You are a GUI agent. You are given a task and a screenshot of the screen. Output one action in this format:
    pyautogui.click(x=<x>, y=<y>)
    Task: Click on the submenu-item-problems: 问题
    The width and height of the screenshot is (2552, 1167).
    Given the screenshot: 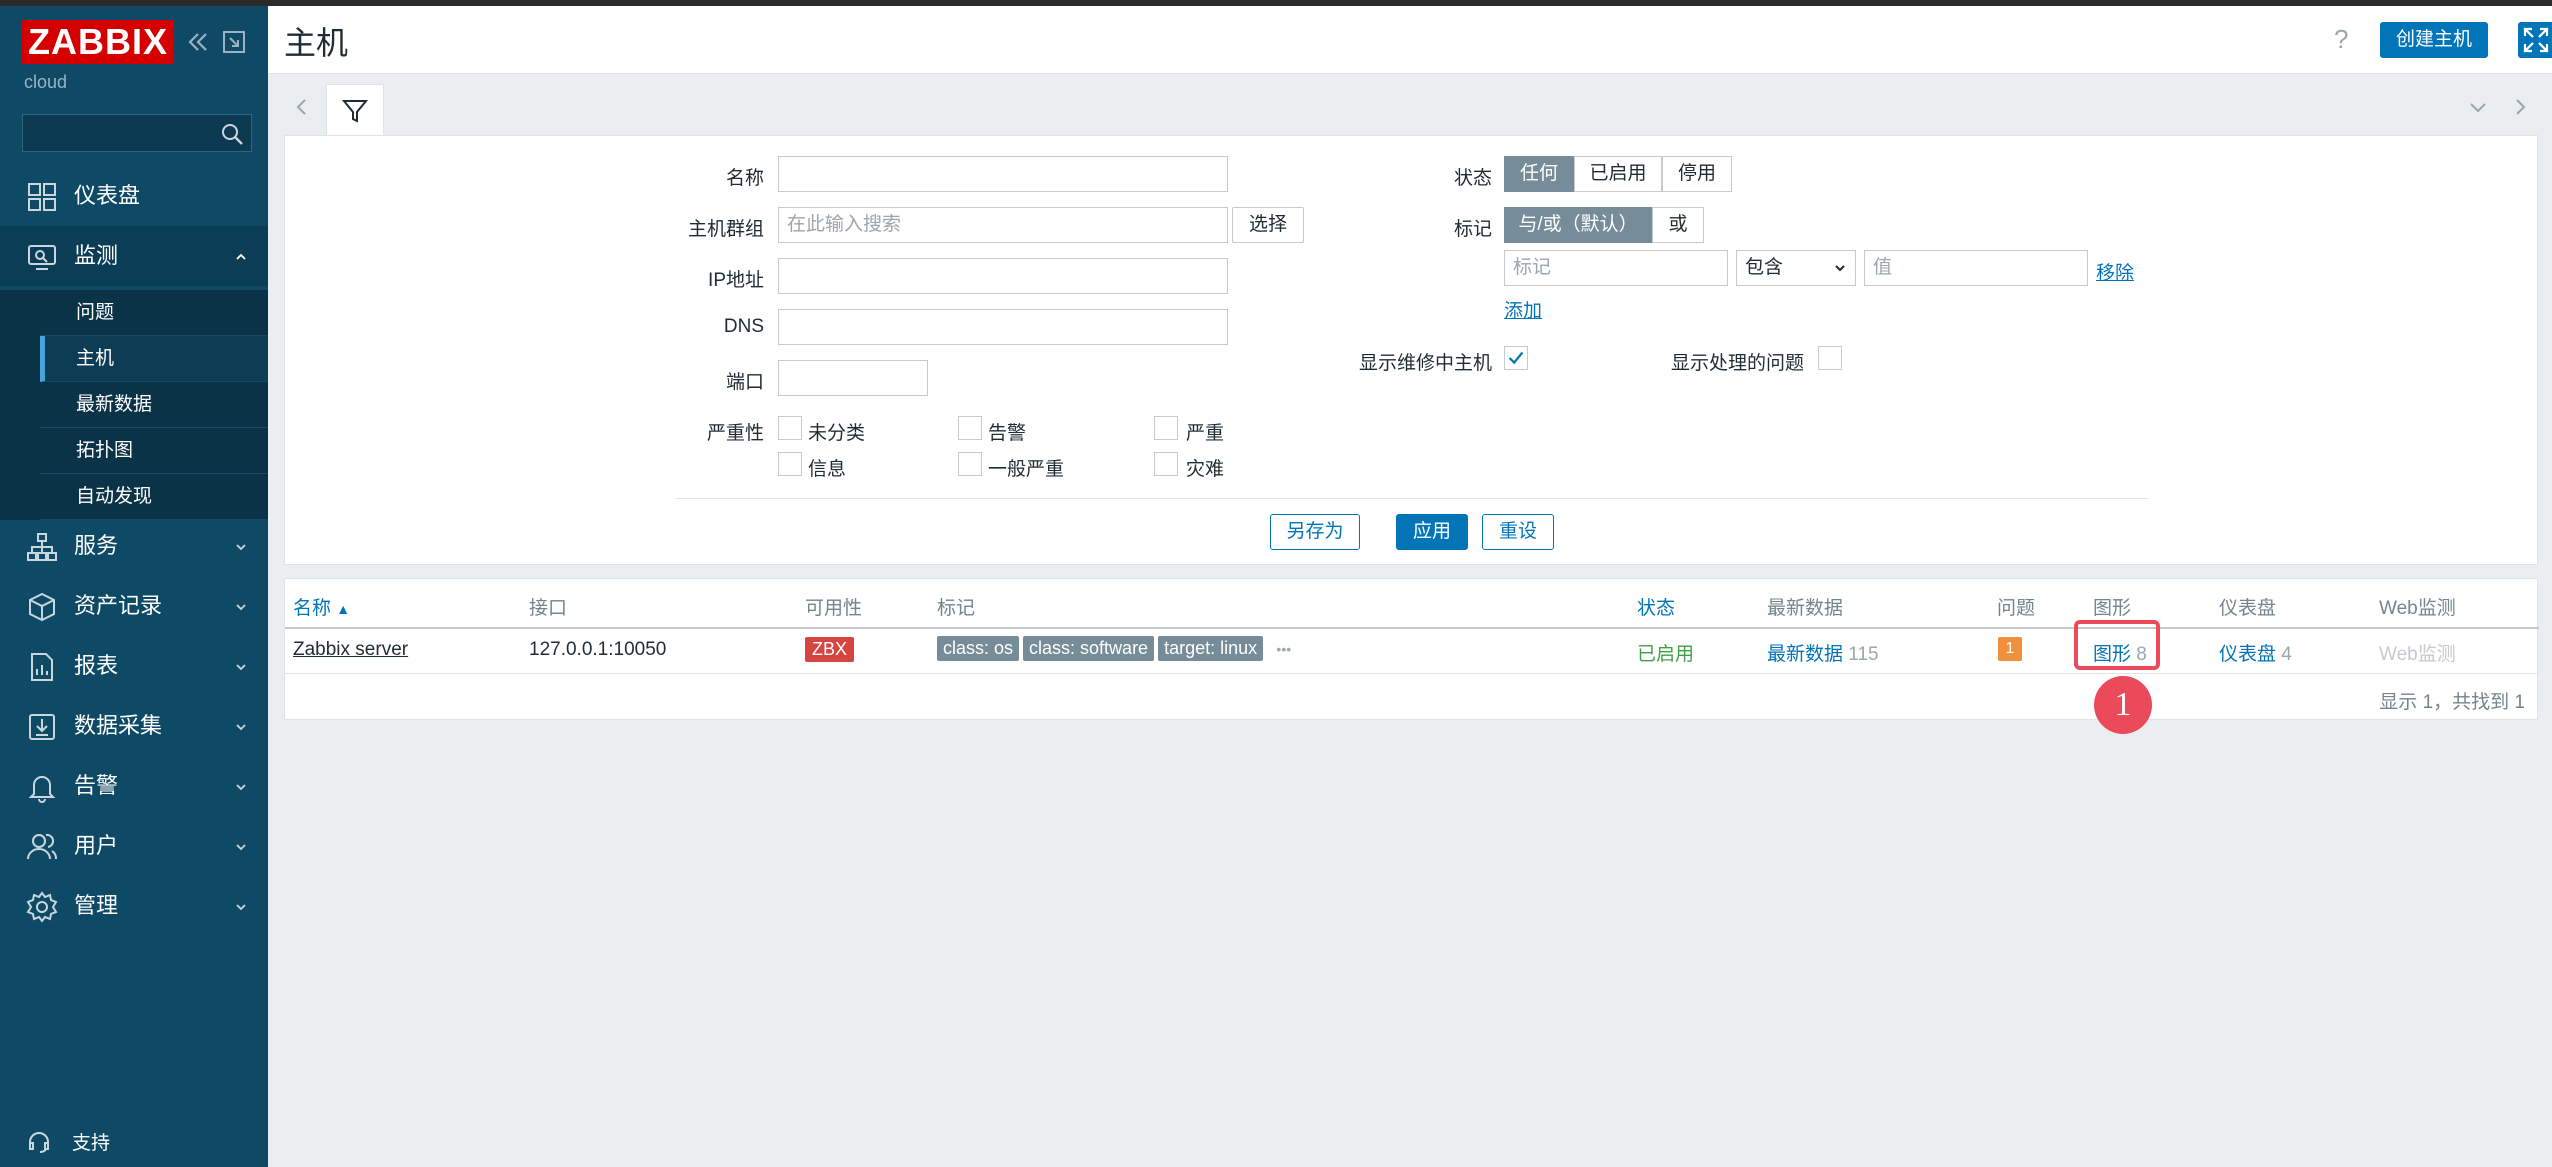 What is the action you would take?
    pyautogui.click(x=154, y=313)
    